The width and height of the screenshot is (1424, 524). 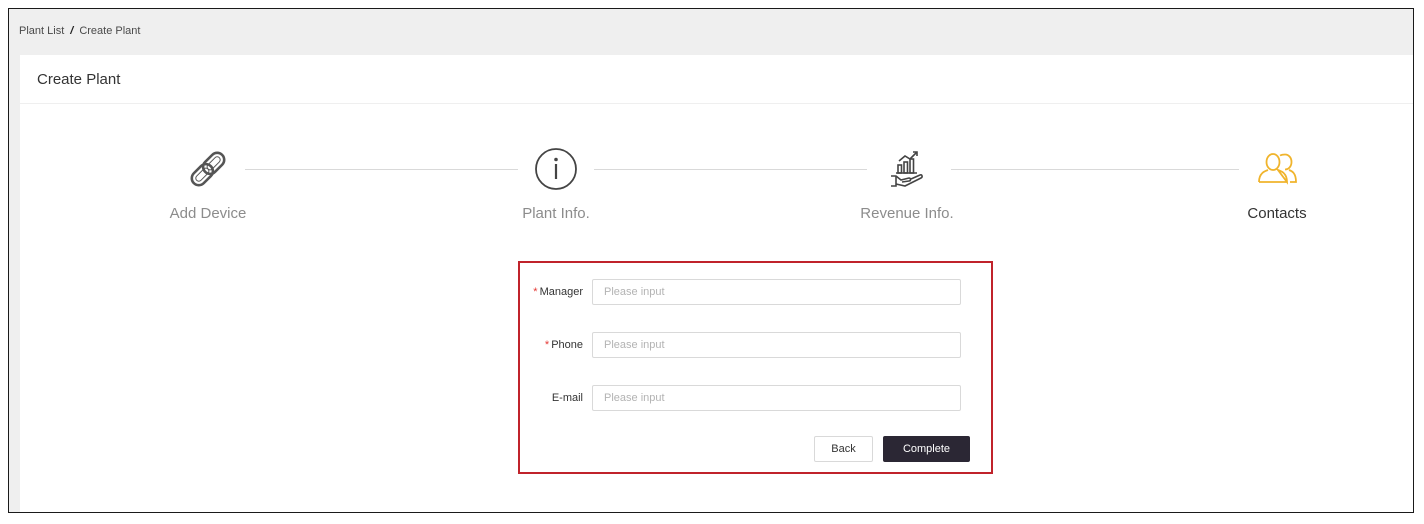 What do you see at coordinates (1277, 213) in the screenshot?
I see `step-label: Contacts` at bounding box center [1277, 213].